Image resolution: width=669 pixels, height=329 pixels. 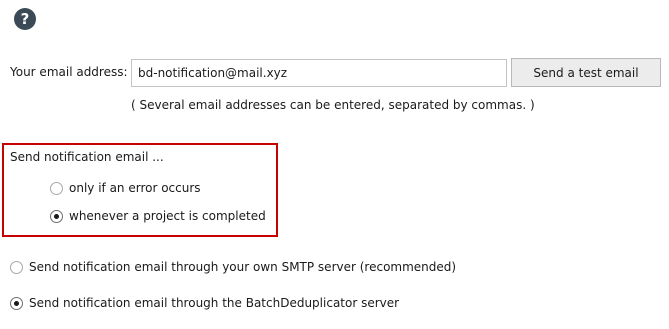 I want to click on radio-label: whenever a project is completed, so click(x=167, y=216).